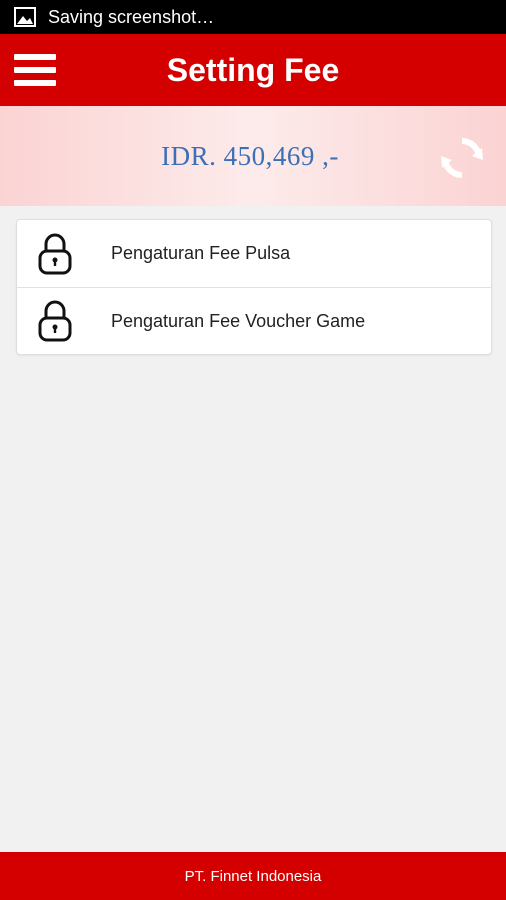 The height and width of the screenshot is (900, 506). Describe the element at coordinates (462, 158) in the screenshot. I see `refresh-icon` at that location.